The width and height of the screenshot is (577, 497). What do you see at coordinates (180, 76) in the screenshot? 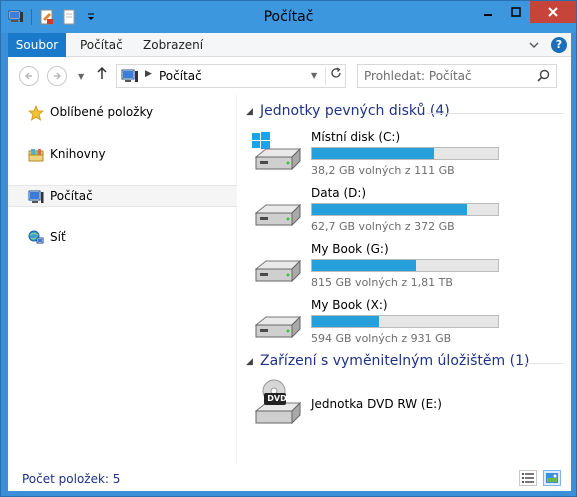
I see `breadcrumb: Počítač` at bounding box center [180, 76].